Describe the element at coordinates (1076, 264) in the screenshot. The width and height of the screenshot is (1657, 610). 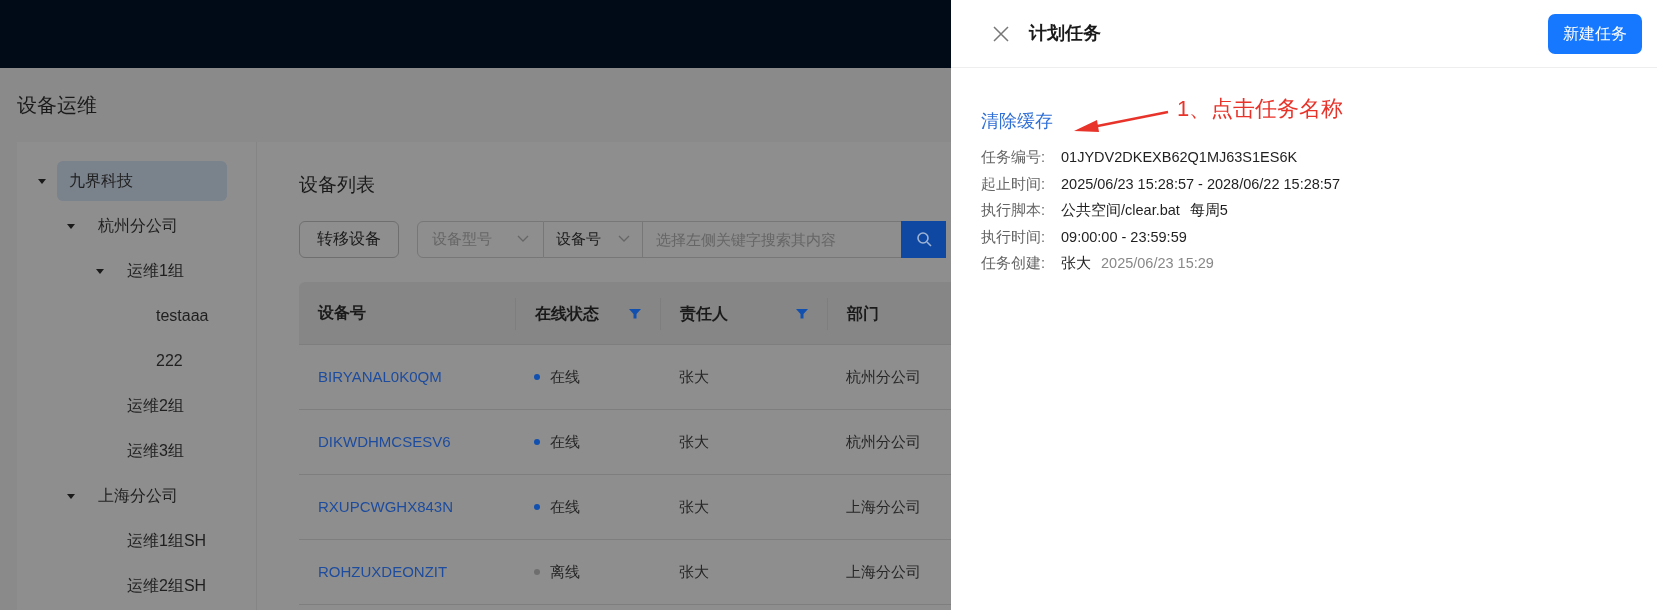
I see `field-value: 张大` at that location.